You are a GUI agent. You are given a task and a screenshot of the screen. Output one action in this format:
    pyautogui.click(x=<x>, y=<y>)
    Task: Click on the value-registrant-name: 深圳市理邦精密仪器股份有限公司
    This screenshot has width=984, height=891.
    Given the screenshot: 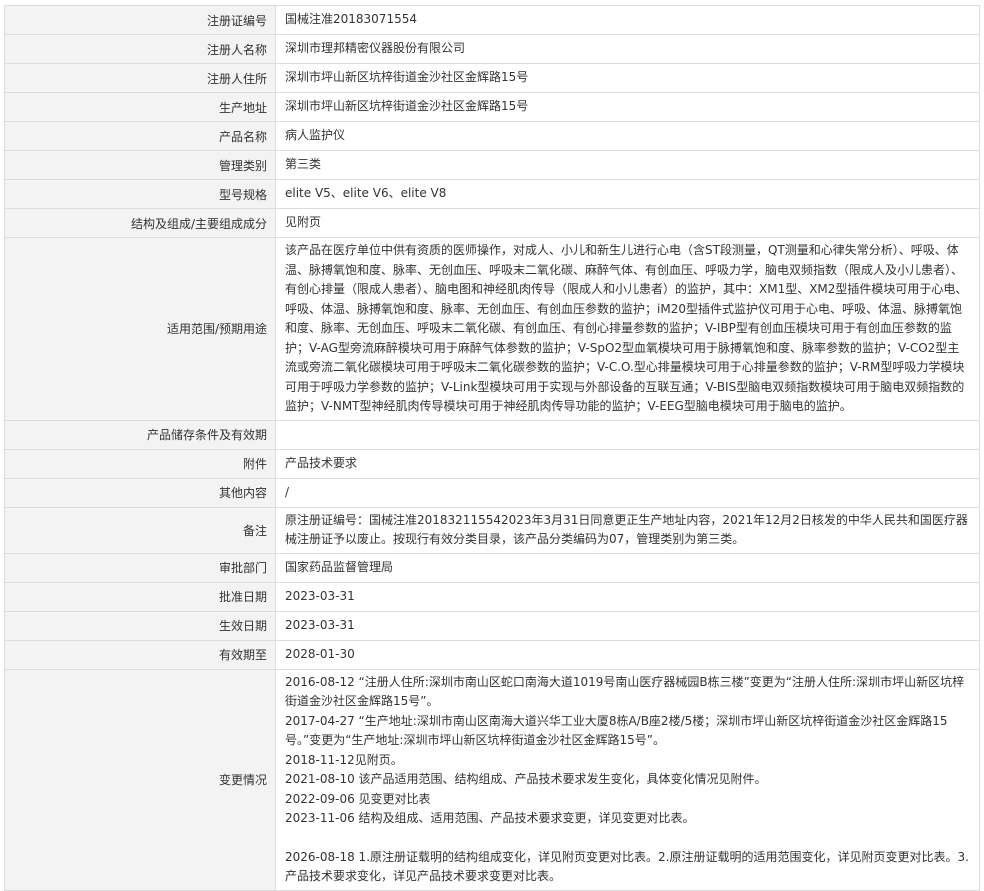 What is the action you would take?
    pyautogui.click(x=627, y=49)
    